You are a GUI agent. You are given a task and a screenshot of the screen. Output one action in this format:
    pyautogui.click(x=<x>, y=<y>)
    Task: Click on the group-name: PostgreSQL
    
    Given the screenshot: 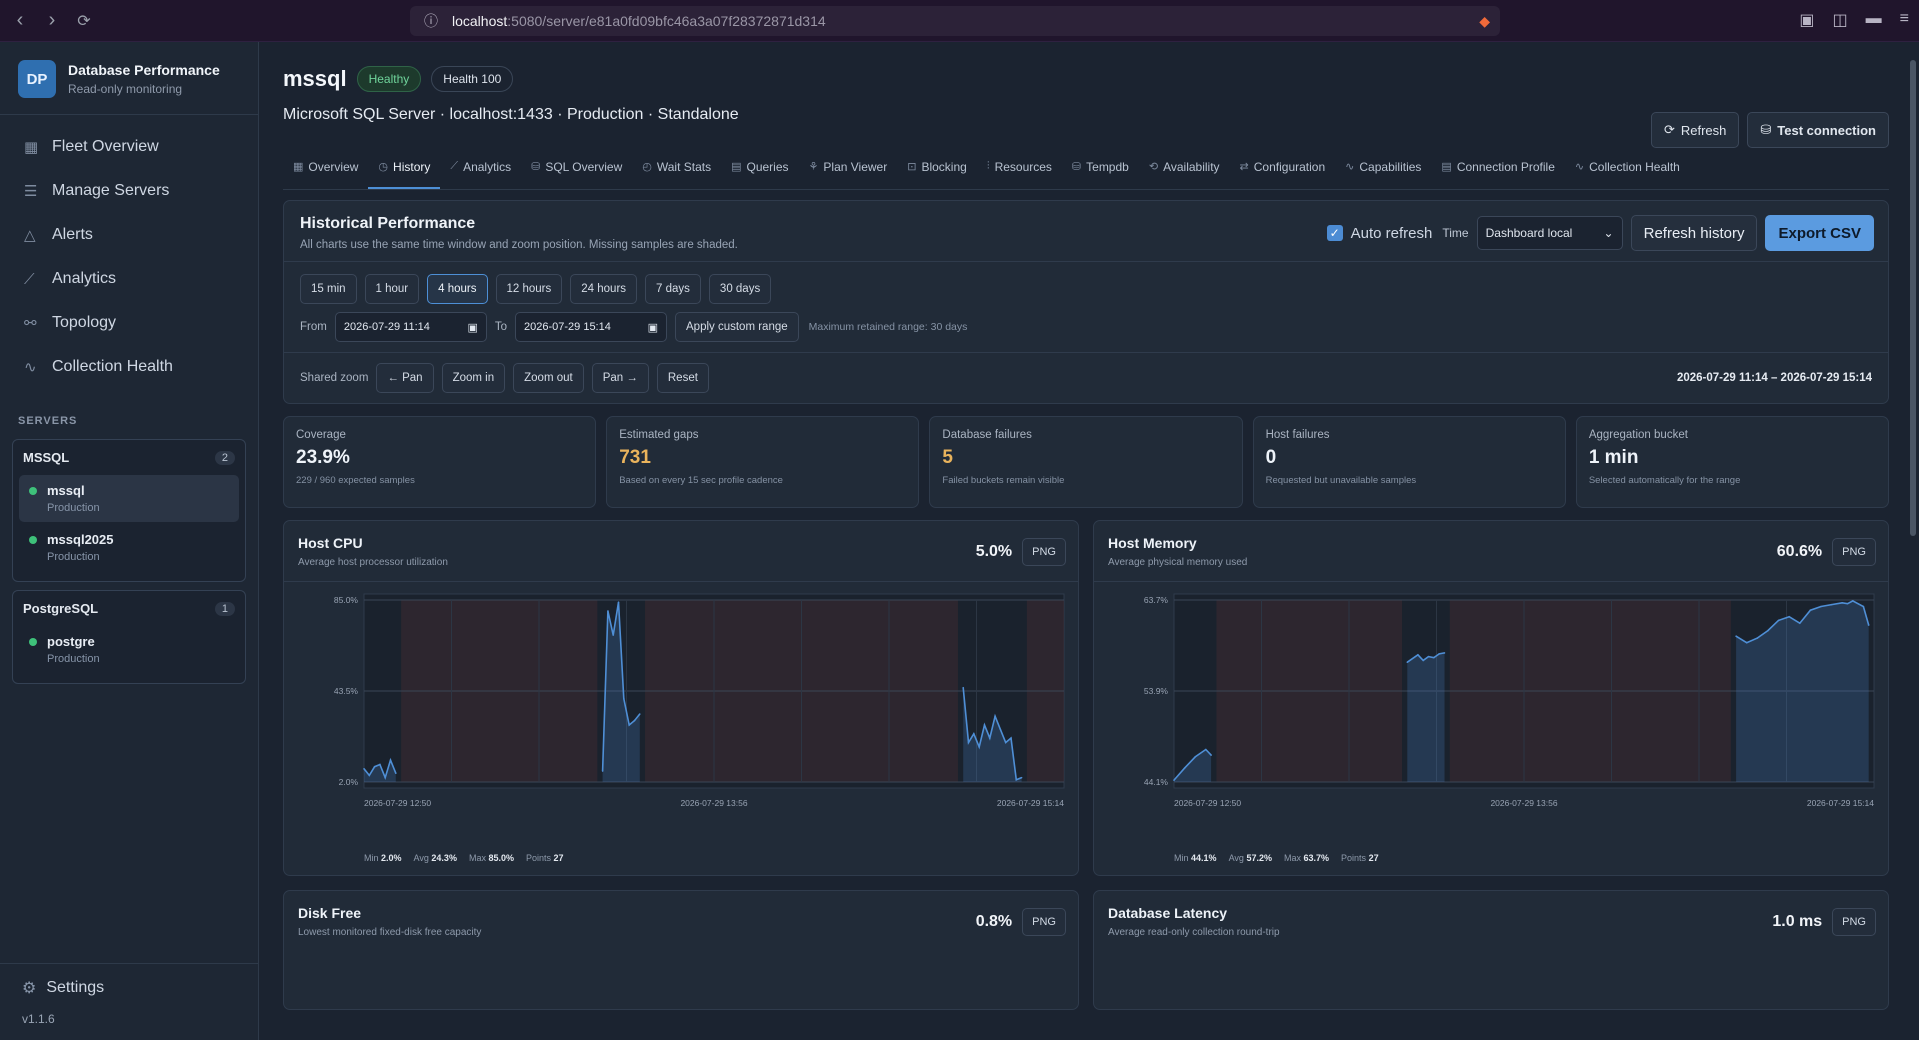 What is the action you would take?
    pyautogui.click(x=61, y=608)
    